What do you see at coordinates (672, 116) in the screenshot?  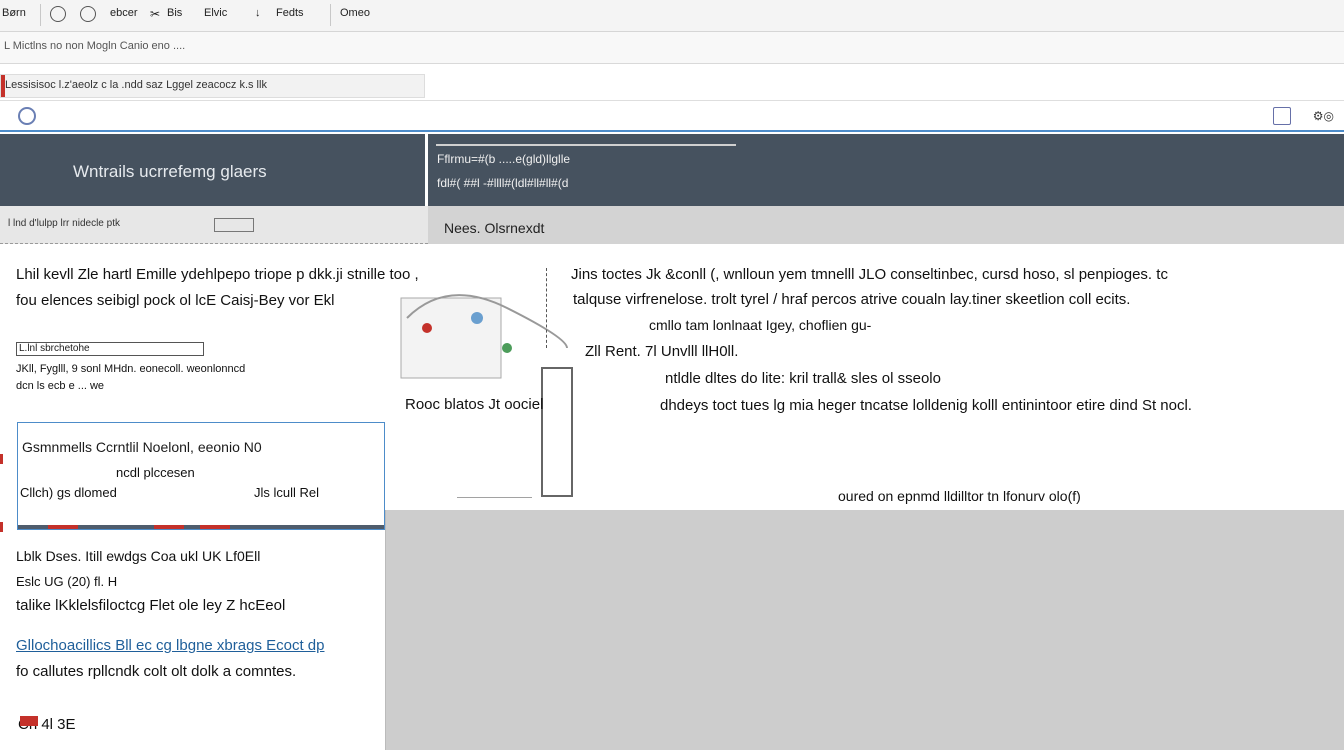 I see `url-bar: ⚙◎` at bounding box center [672, 116].